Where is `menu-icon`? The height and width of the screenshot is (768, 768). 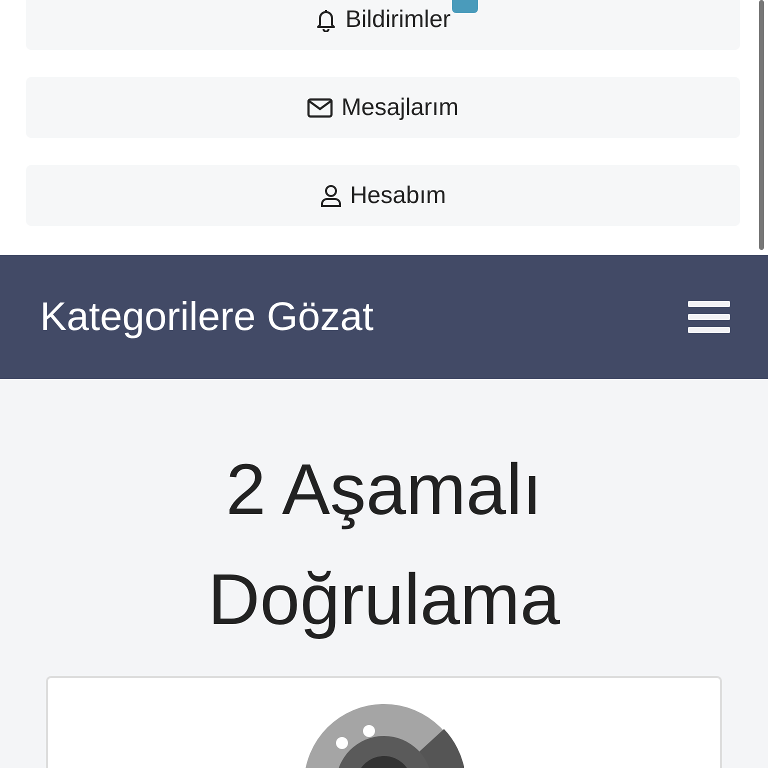 menu-icon is located at coordinates (709, 317).